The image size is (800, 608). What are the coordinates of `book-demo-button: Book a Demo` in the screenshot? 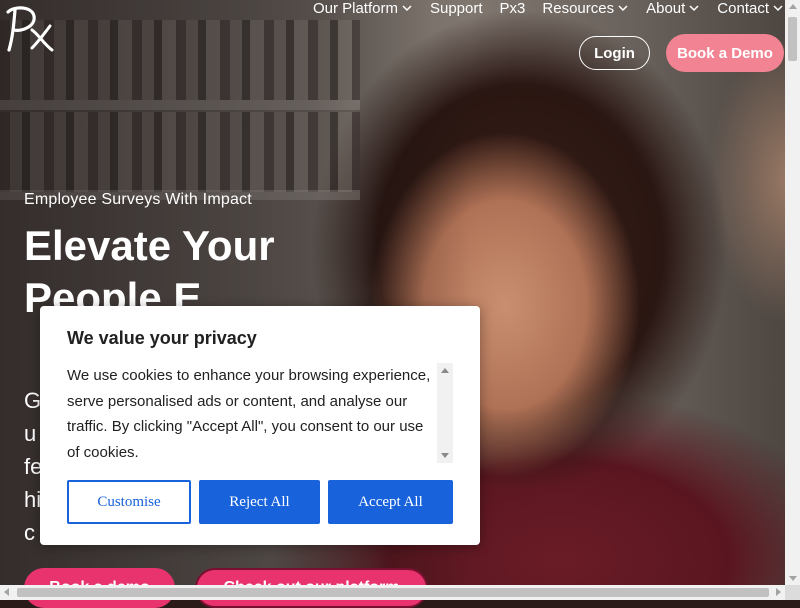 It's located at (725, 53).